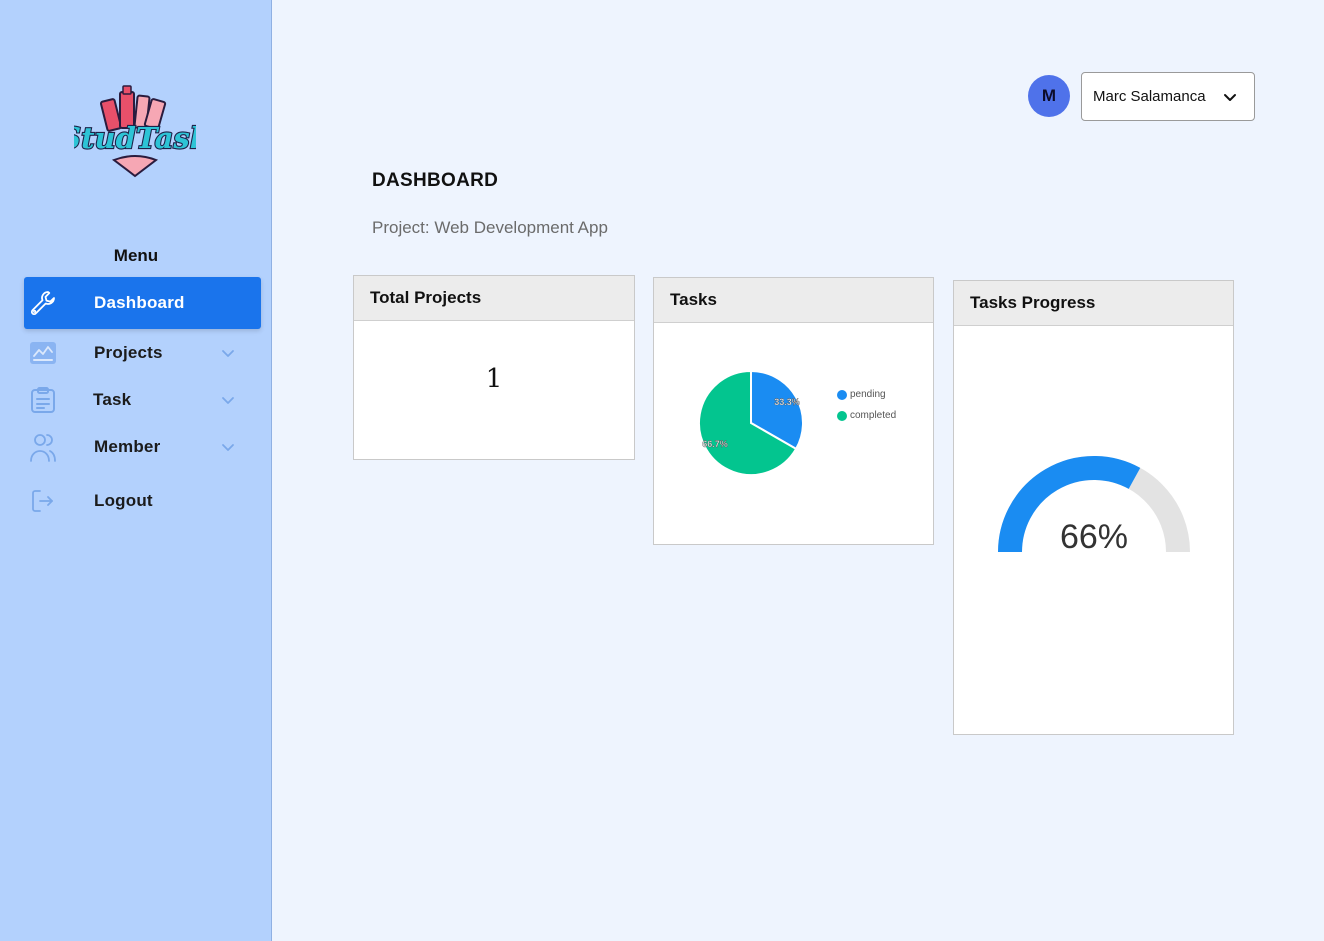  What do you see at coordinates (43, 501) in the screenshot?
I see `logout-icon` at bounding box center [43, 501].